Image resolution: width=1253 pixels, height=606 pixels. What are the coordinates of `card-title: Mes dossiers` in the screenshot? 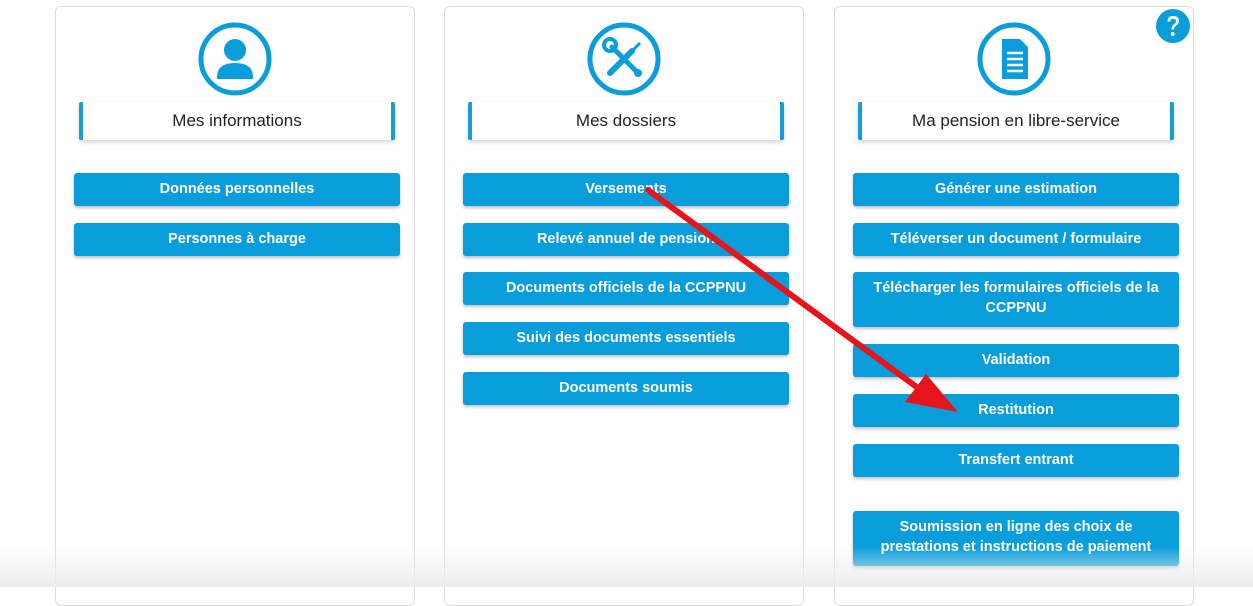 It's located at (626, 121).